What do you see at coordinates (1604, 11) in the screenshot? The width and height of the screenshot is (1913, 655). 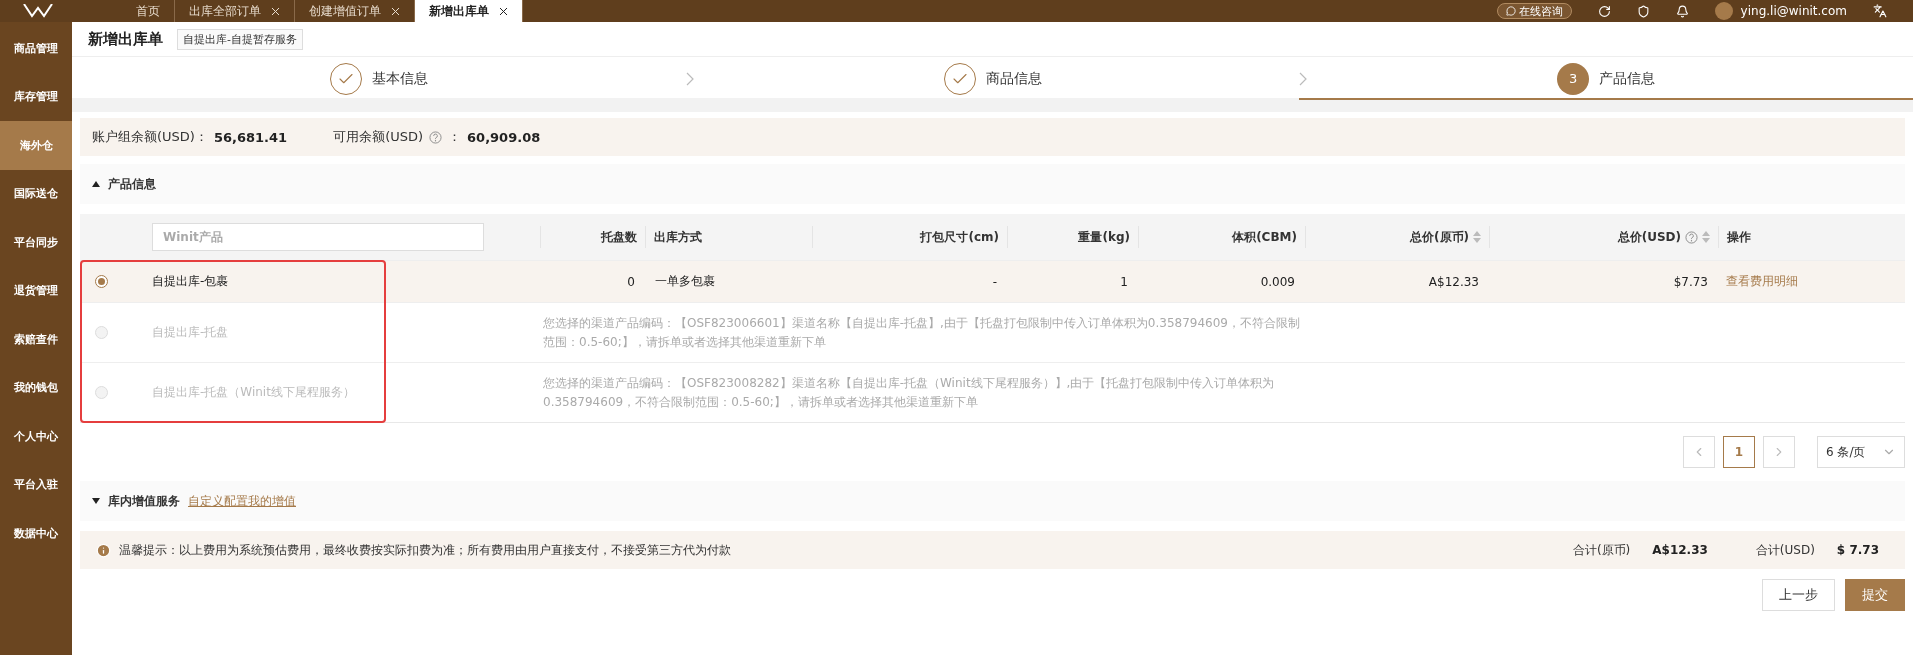 I see `refresh-icon` at bounding box center [1604, 11].